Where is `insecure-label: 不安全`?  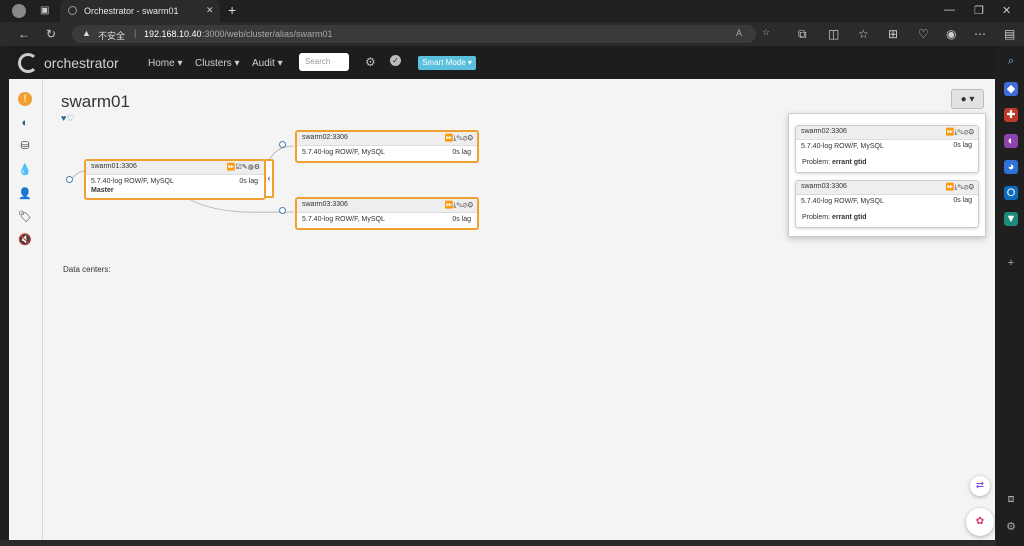 insecure-label: 不安全 is located at coordinates (112, 36).